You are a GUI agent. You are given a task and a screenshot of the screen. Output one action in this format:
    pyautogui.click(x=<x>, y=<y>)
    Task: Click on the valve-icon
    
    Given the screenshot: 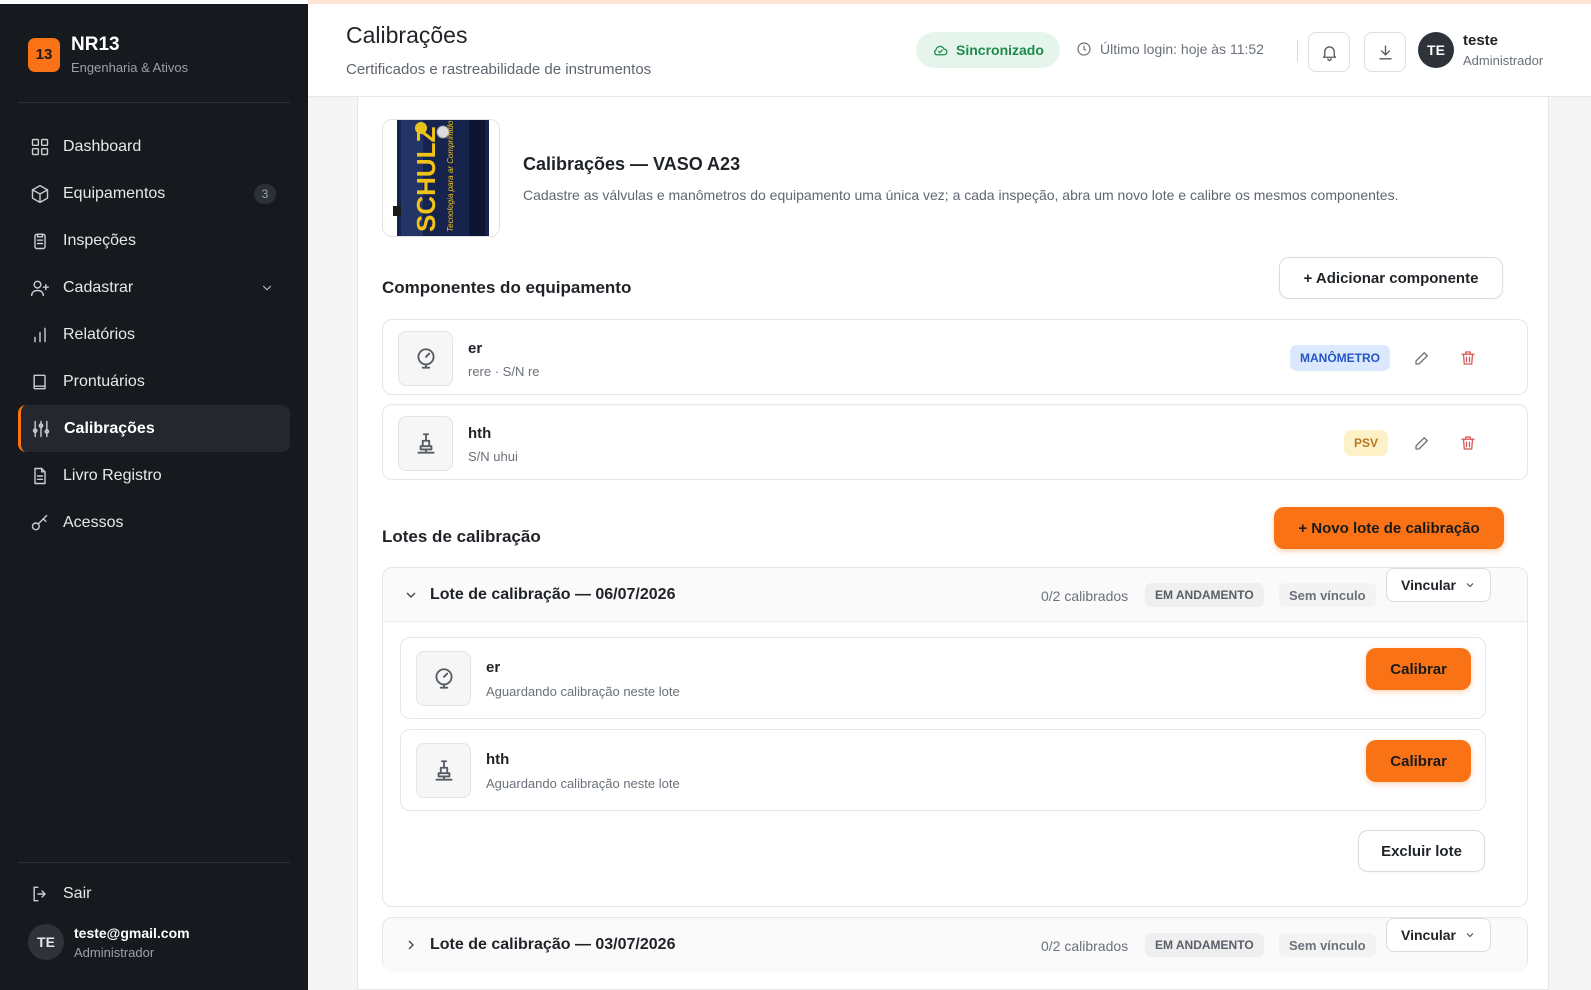 What is the action you would take?
    pyautogui.click(x=443, y=770)
    